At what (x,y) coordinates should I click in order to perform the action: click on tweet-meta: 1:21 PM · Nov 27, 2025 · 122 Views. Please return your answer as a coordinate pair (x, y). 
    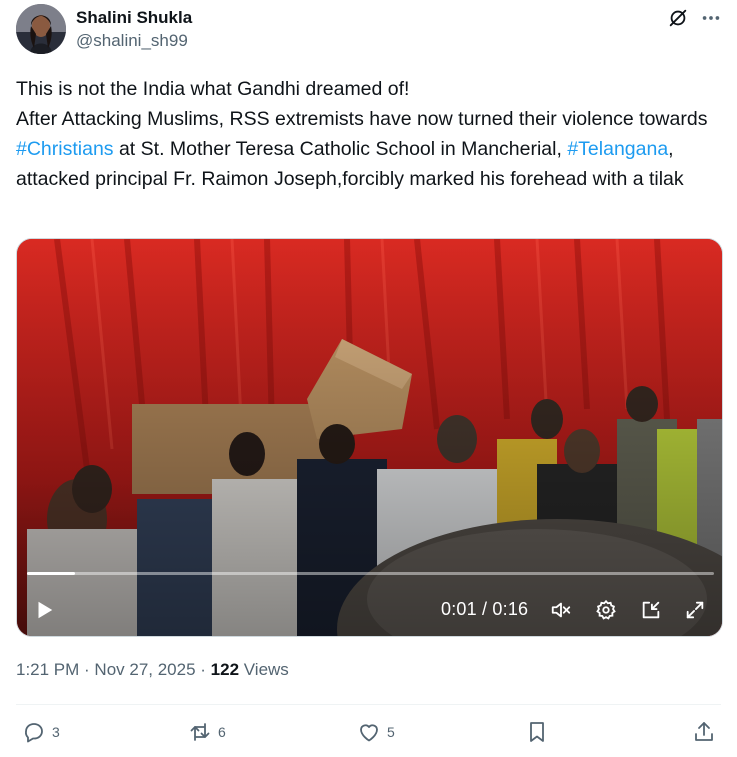
    Looking at the image, I should click on (152, 670).